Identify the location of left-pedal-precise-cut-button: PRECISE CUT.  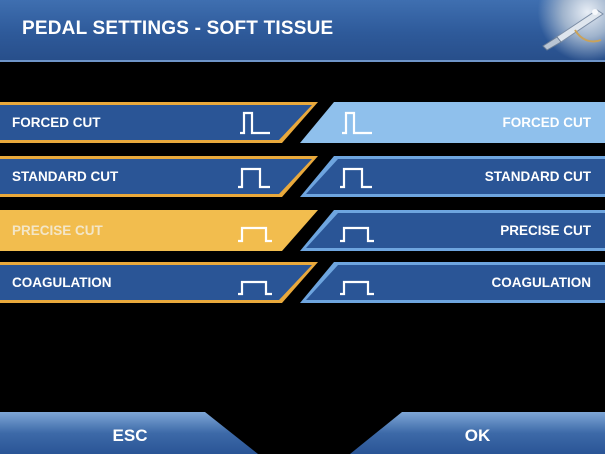
(160, 230).